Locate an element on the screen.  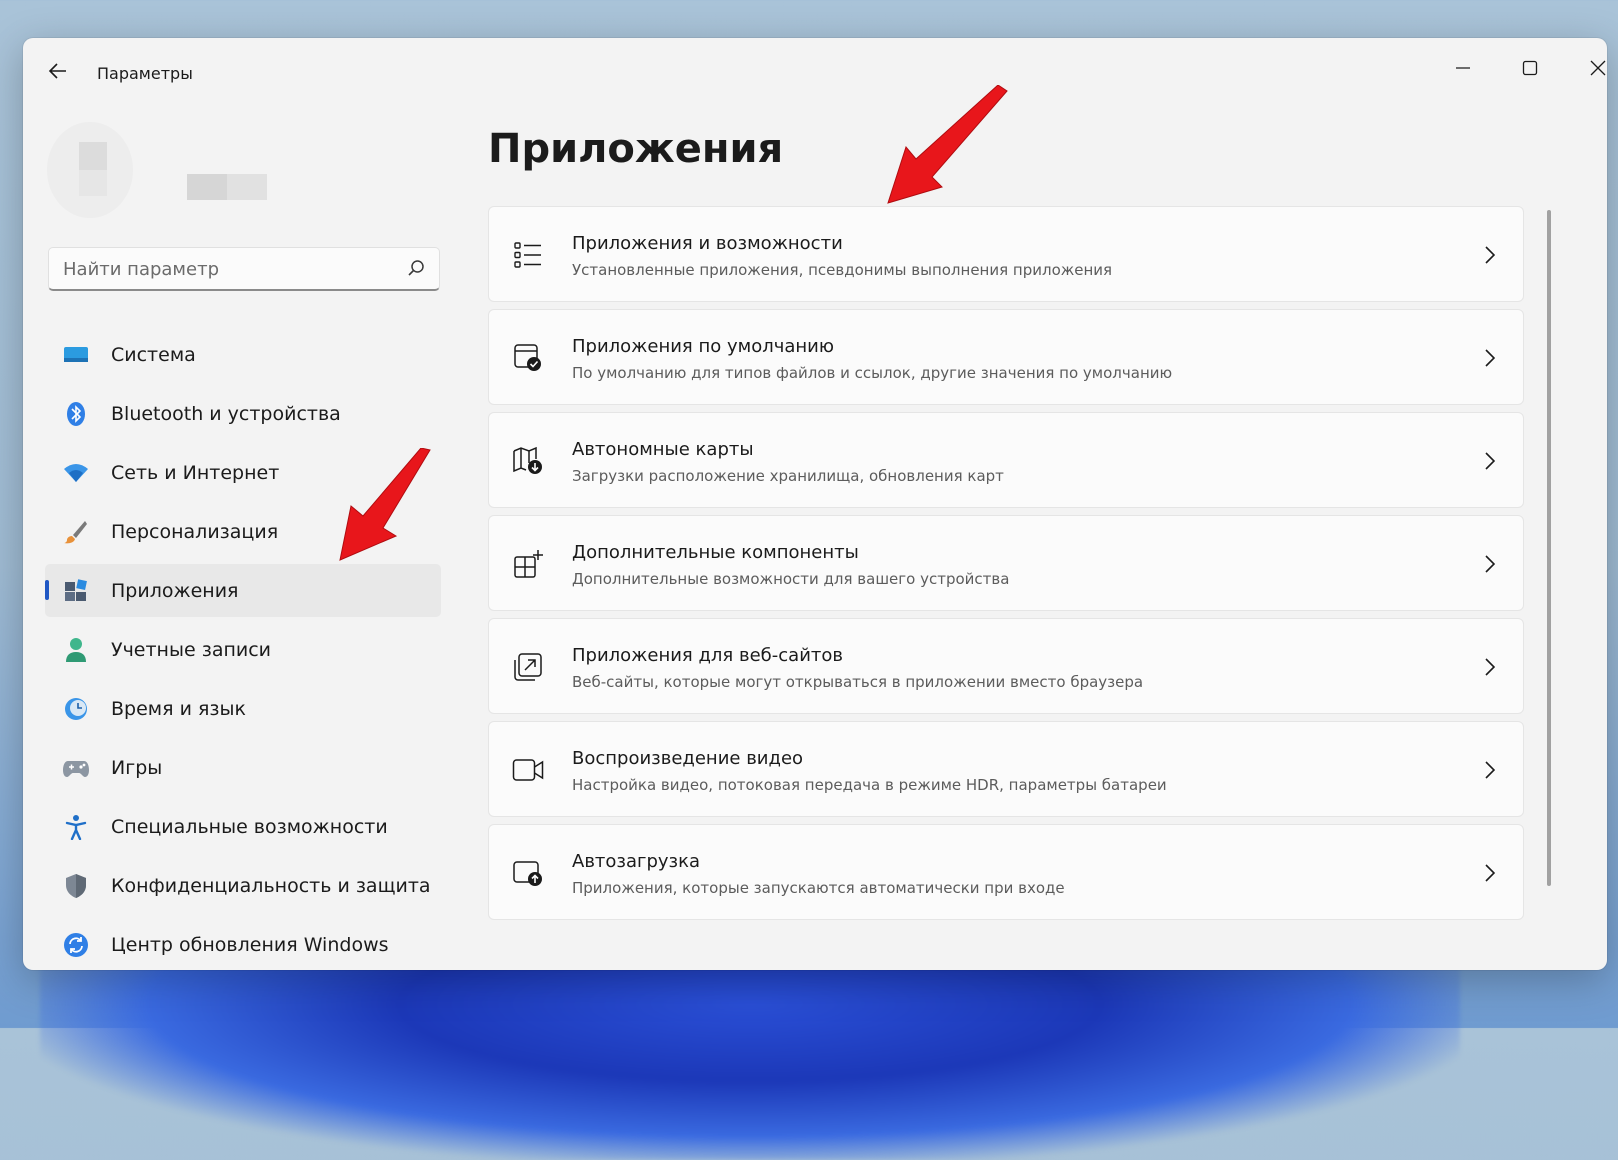
sidebar-item-windows-update: Центр обновления Windows is located at coordinates (243, 944).